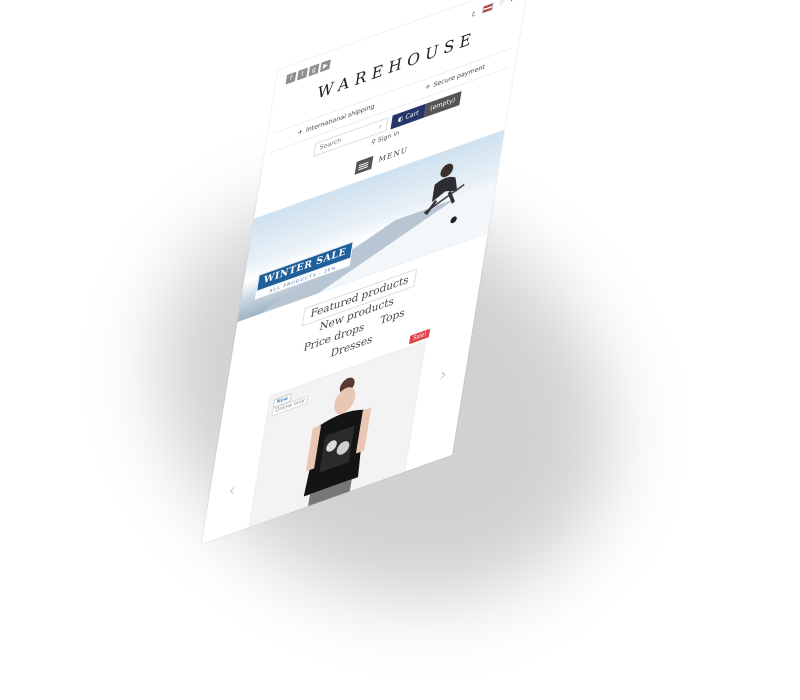 The image size is (800, 700). What do you see at coordinates (232, 490) in the screenshot?
I see `carousel-prev-icon: ‹` at bounding box center [232, 490].